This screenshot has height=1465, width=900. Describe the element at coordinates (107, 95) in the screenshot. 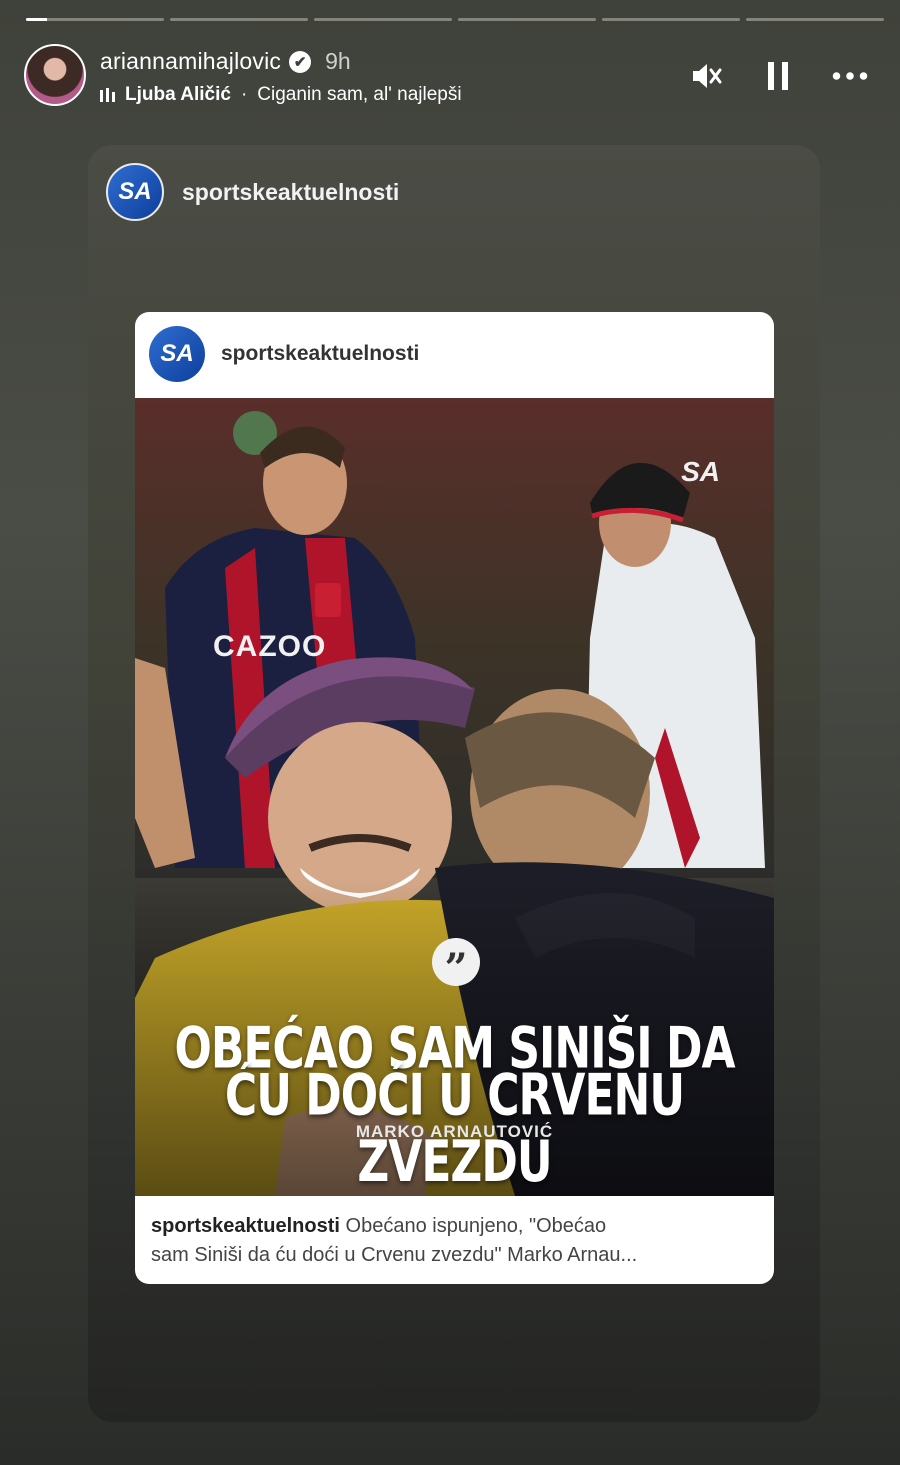

I see `music-bars-icon` at that location.